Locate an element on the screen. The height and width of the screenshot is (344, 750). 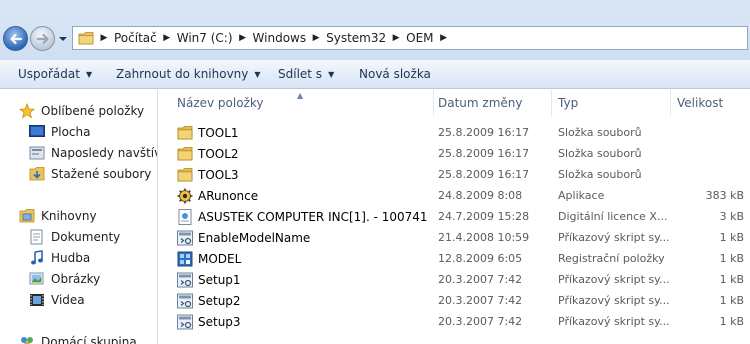
arrow-right-icon is located at coordinates (42, 39).